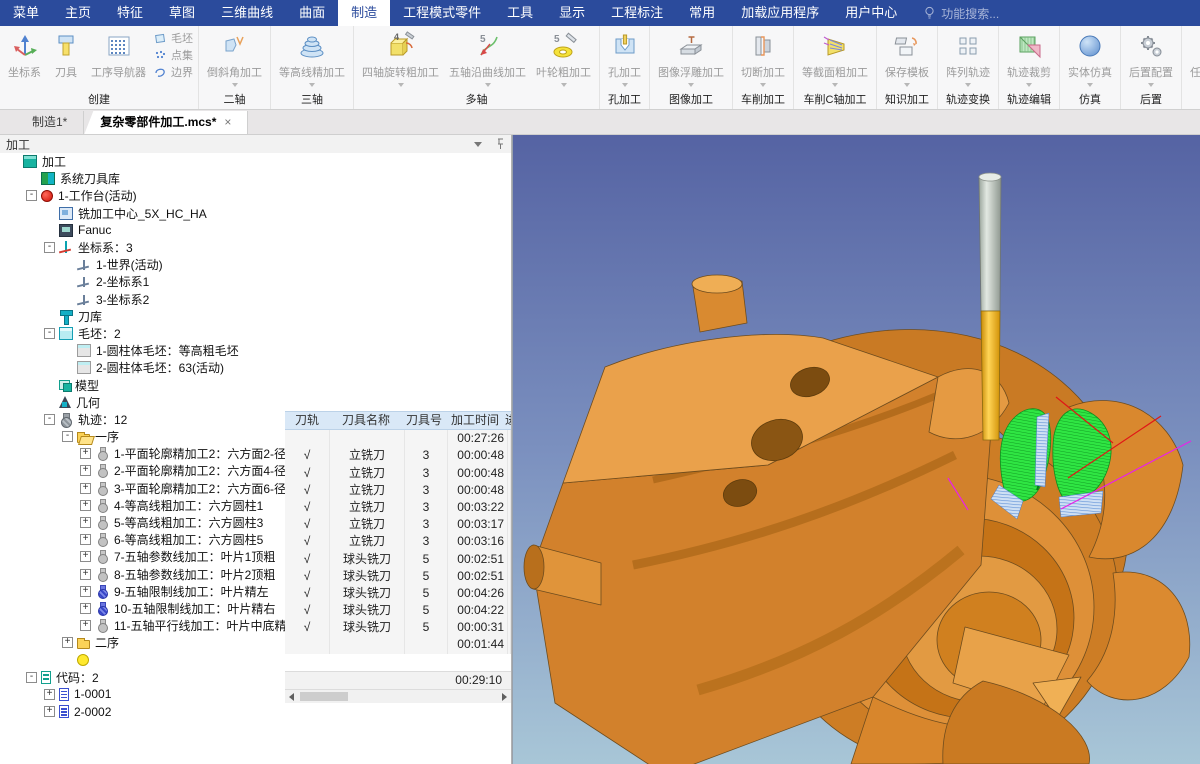 This screenshot has width=1200, height=764. Describe the element at coordinates (398, 456) in the screenshot. I see `table-row-1: √ 立铣刀 3 00:00:48` at that location.